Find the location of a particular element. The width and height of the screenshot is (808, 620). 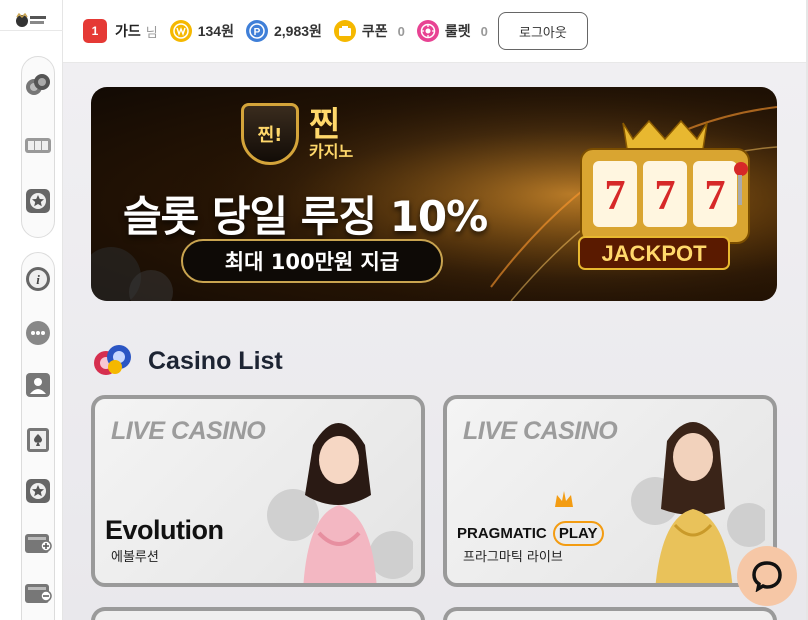

casino-chips-icon is located at coordinates (112, 360).